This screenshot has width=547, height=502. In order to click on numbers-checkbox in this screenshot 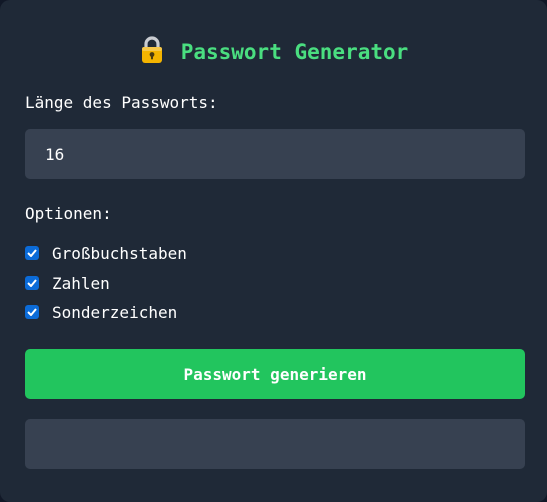, I will do `click(32, 283)`.